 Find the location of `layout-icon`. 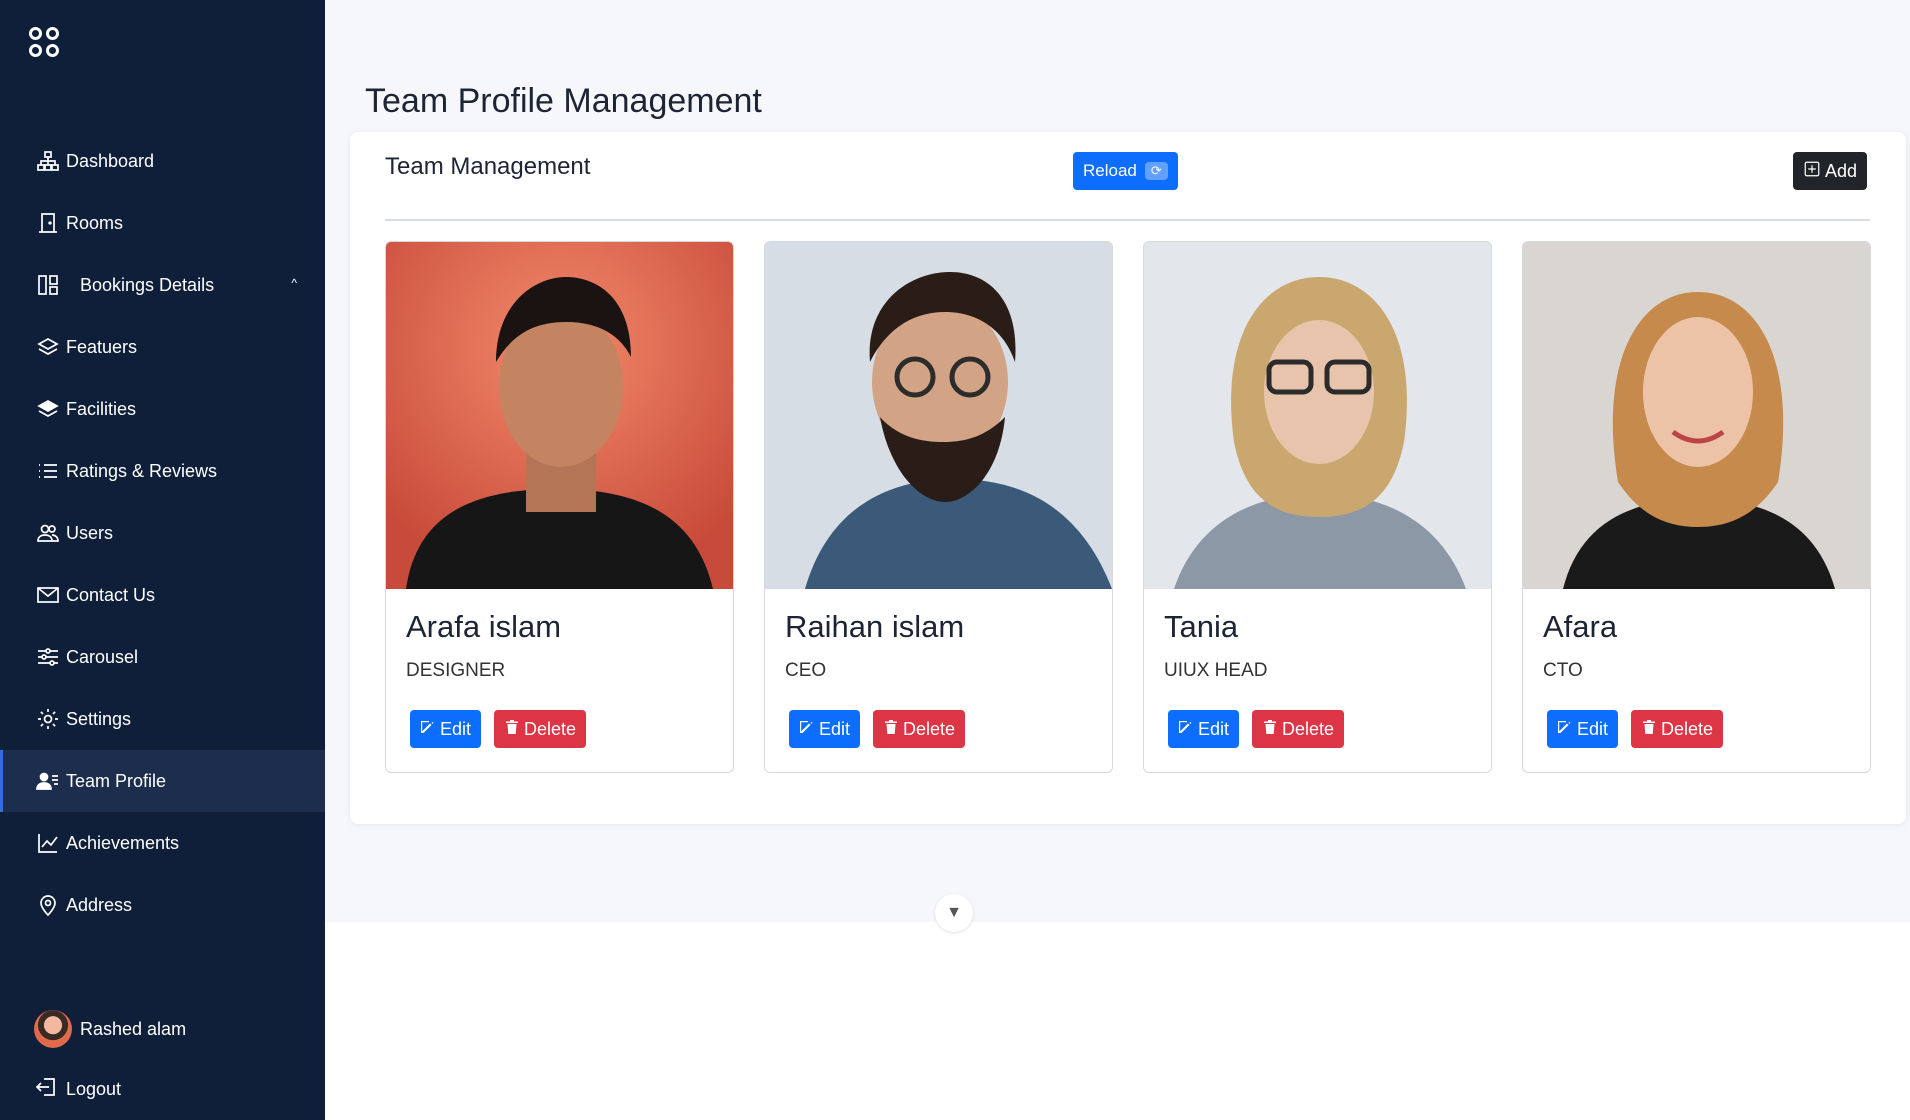

layout-icon is located at coordinates (48, 285).